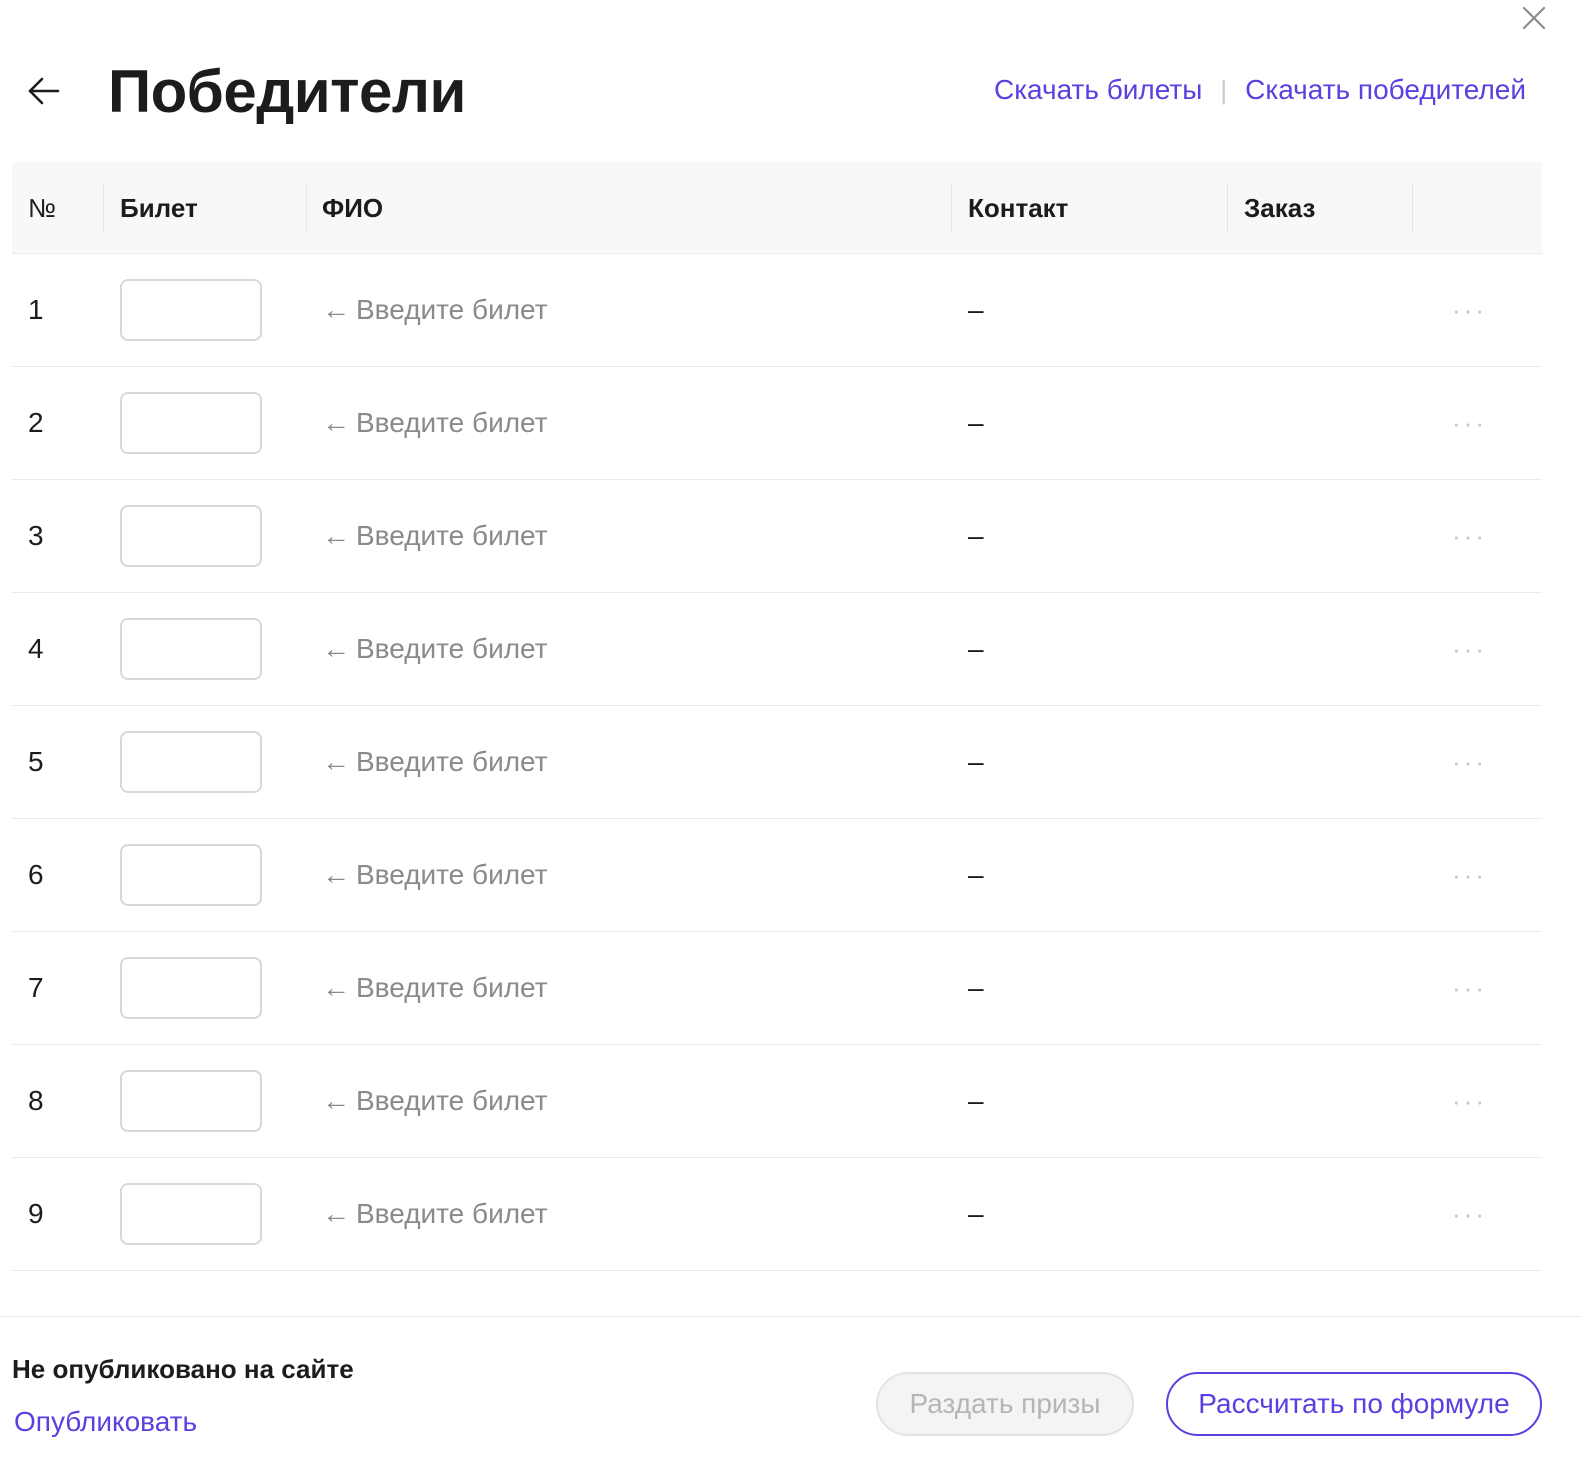 The width and height of the screenshot is (1582, 1472). What do you see at coordinates (287, 91) in the screenshot?
I see `page-title: Победители` at bounding box center [287, 91].